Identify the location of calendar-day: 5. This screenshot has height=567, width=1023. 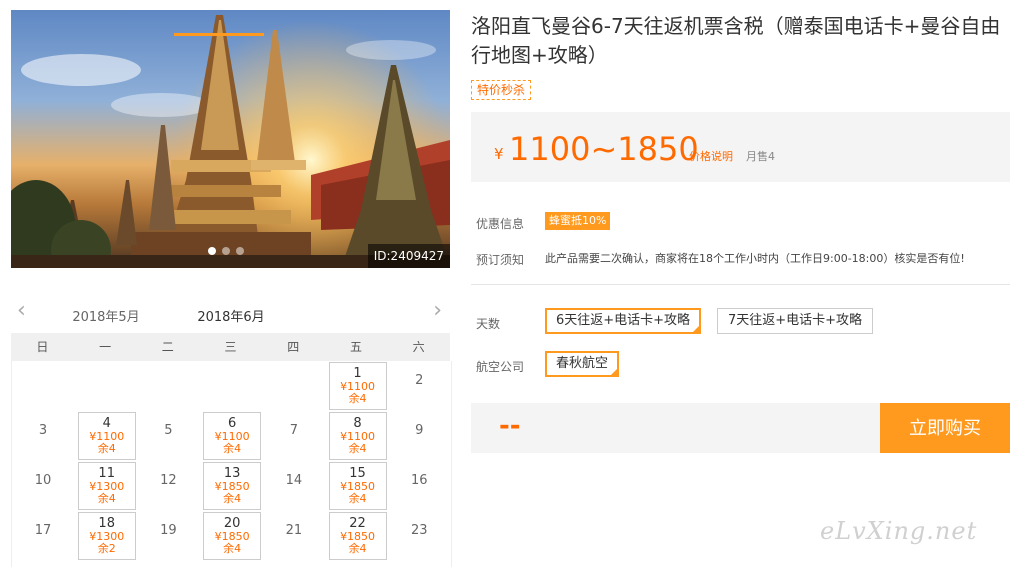
(168, 436).